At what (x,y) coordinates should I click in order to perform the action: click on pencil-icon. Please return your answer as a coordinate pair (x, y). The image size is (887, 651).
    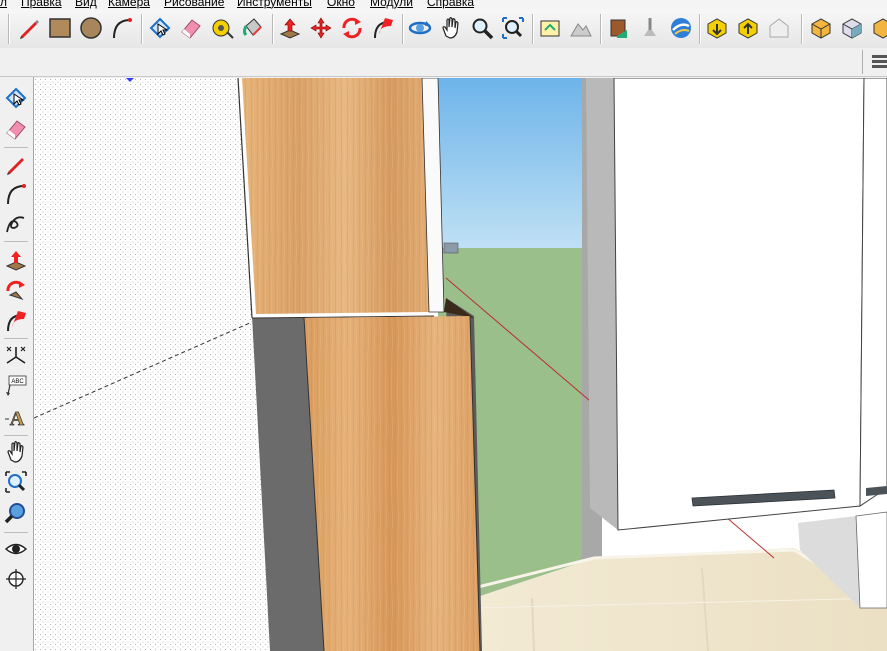
    Looking at the image, I should click on (29, 29).